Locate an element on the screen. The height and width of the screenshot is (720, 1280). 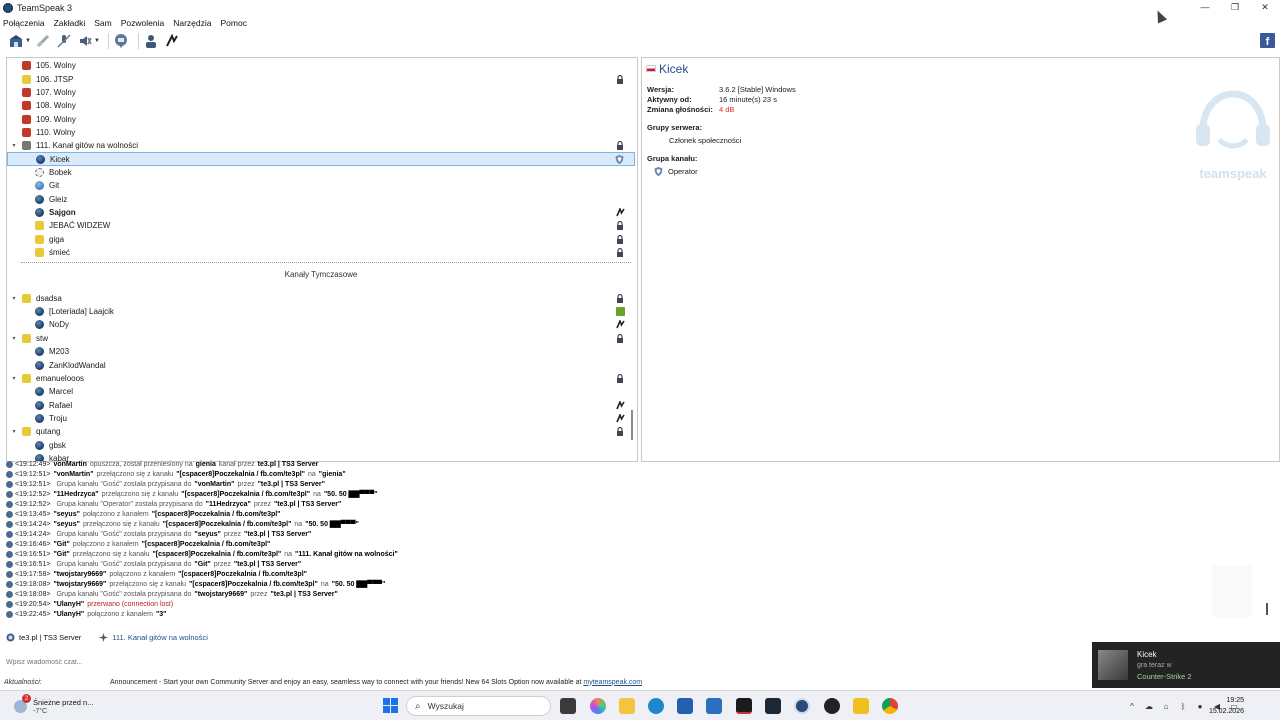
log-entity: "vonMartin" is located at coordinates (73, 474).